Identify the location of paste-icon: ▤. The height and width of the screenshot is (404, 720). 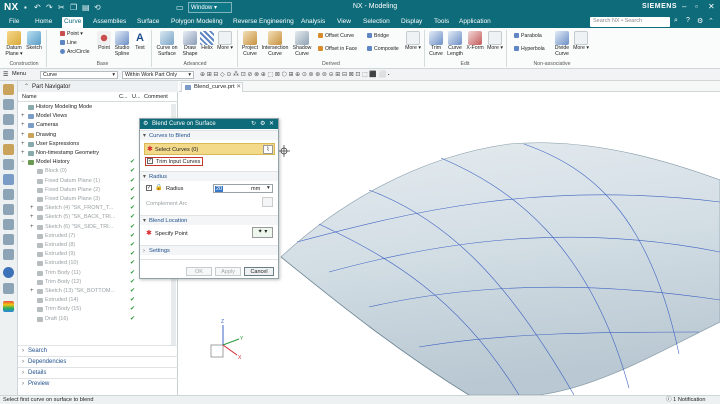
(86, 7).